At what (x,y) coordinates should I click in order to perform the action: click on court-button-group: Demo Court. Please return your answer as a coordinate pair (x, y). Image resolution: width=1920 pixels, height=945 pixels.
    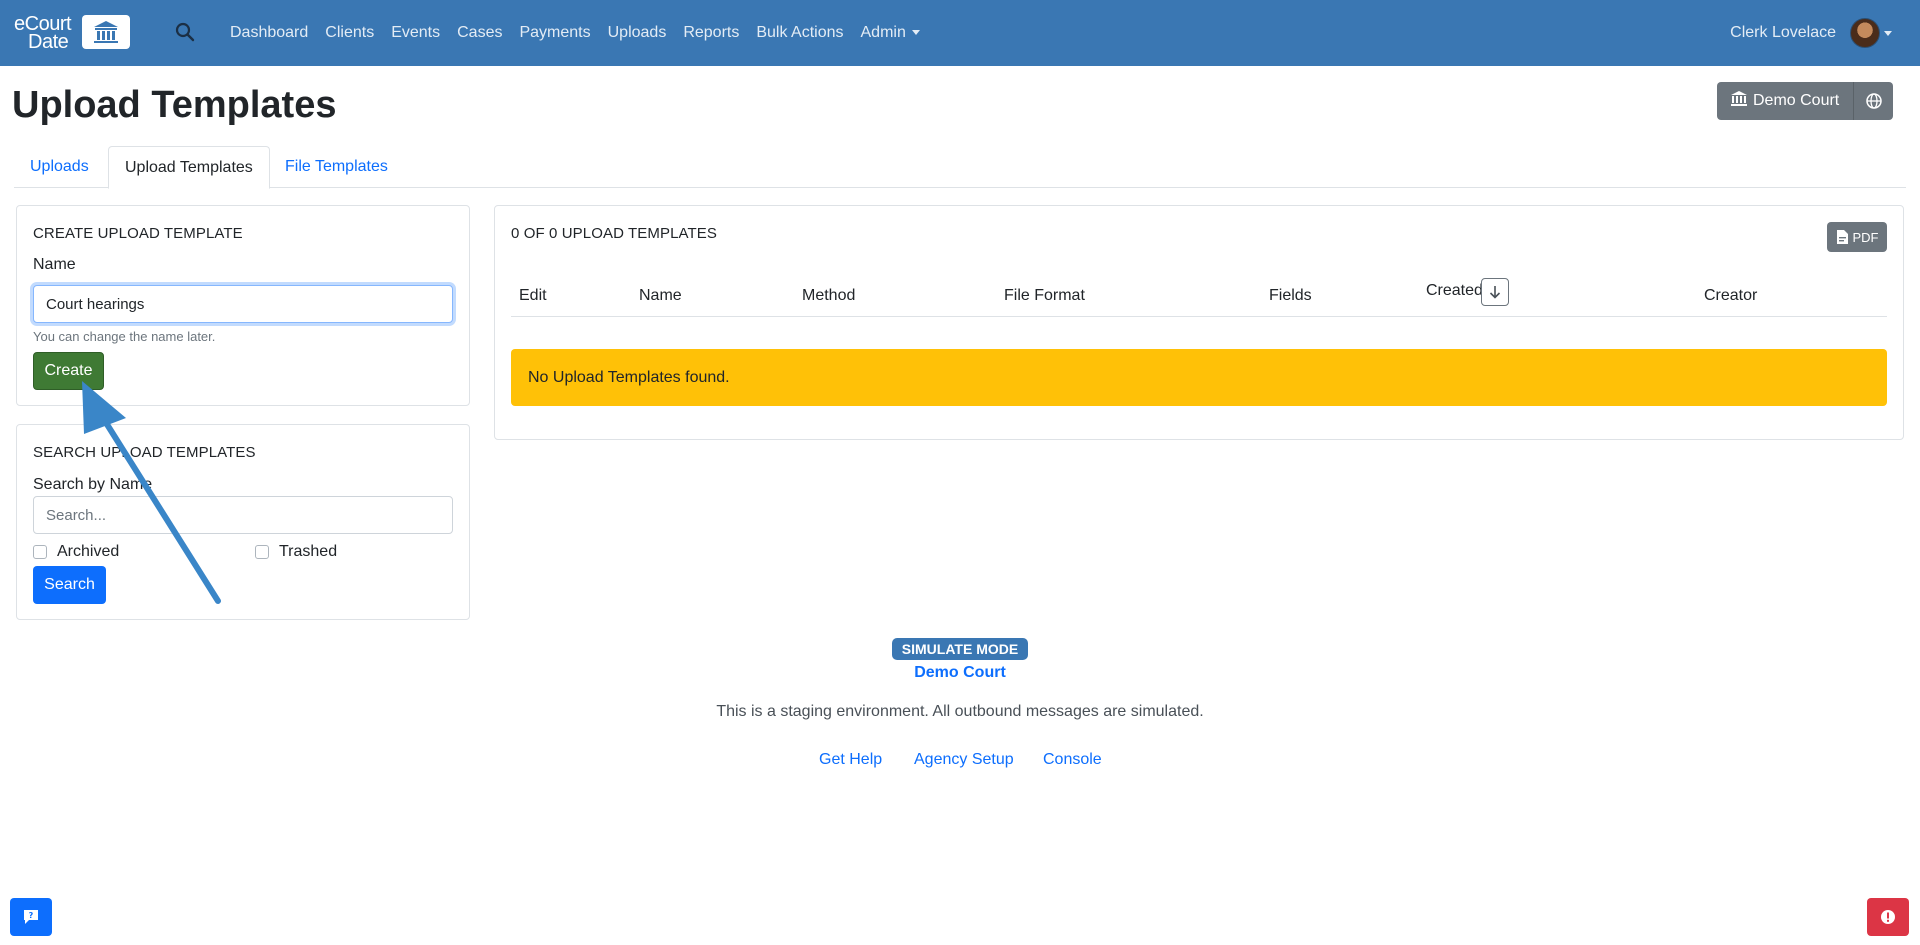
    Looking at the image, I should click on (1805, 101).